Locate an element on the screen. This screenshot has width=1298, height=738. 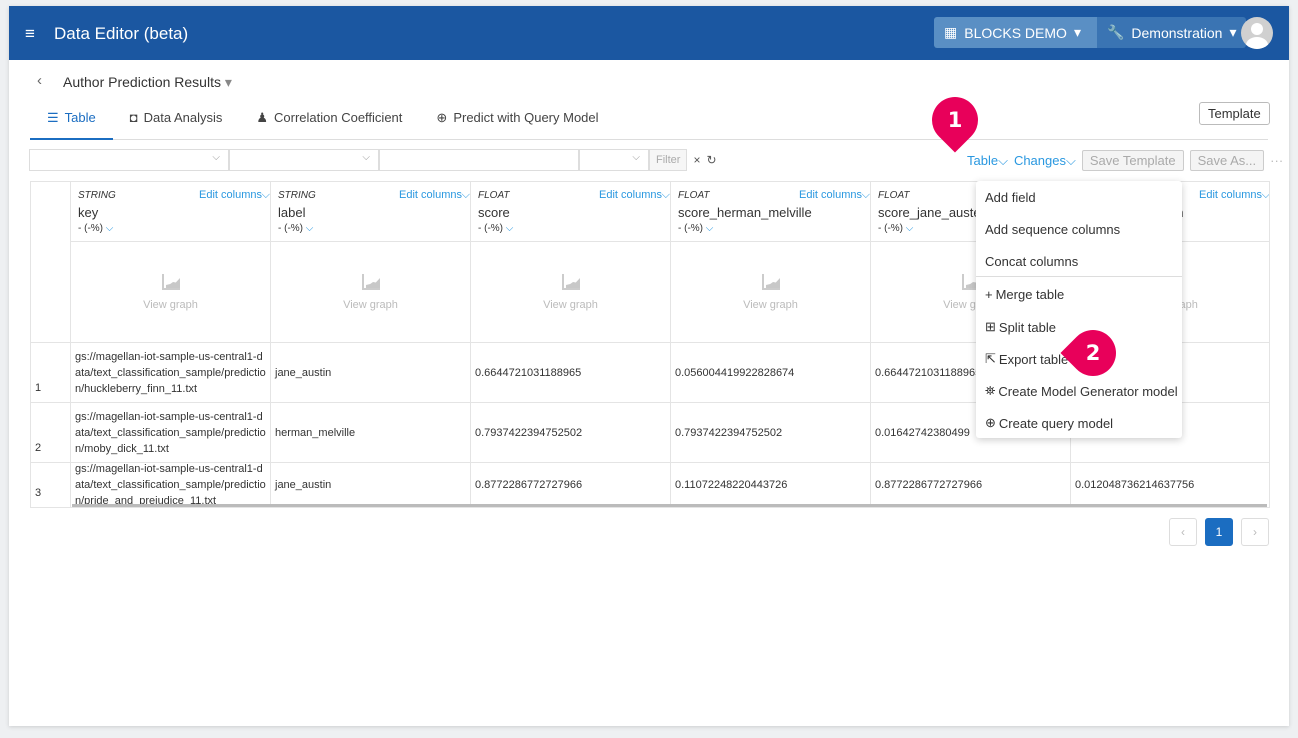
column-name: score is located at coordinates (494, 212).